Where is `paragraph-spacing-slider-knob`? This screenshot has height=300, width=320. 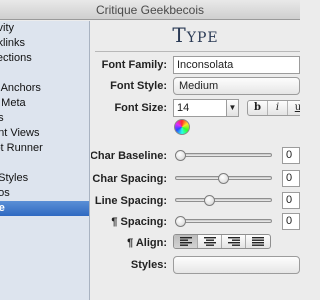 paragraph-spacing-slider-knob is located at coordinates (180, 221).